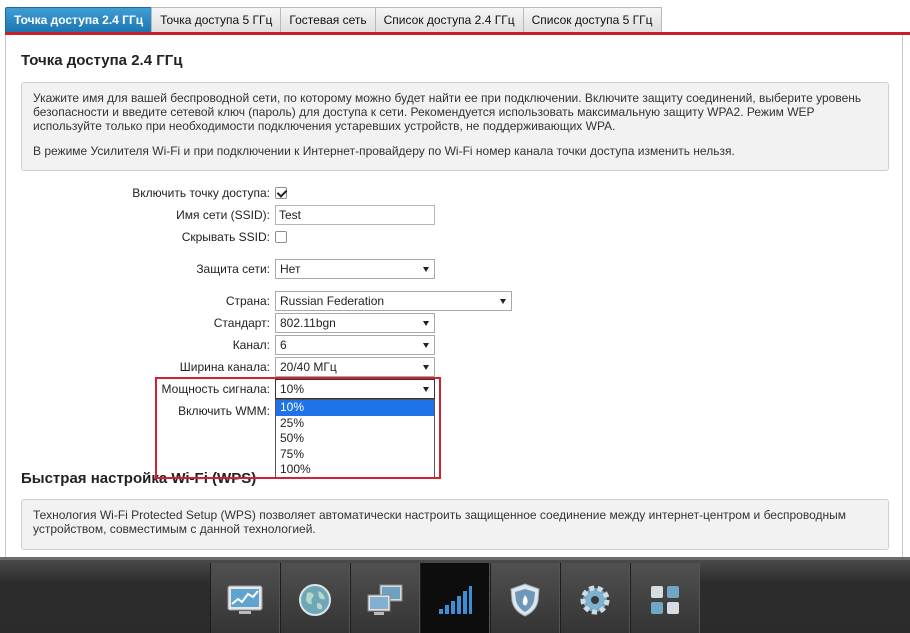 The image size is (910, 633). I want to click on standard-select-value: 802.11bgn, so click(308, 323).